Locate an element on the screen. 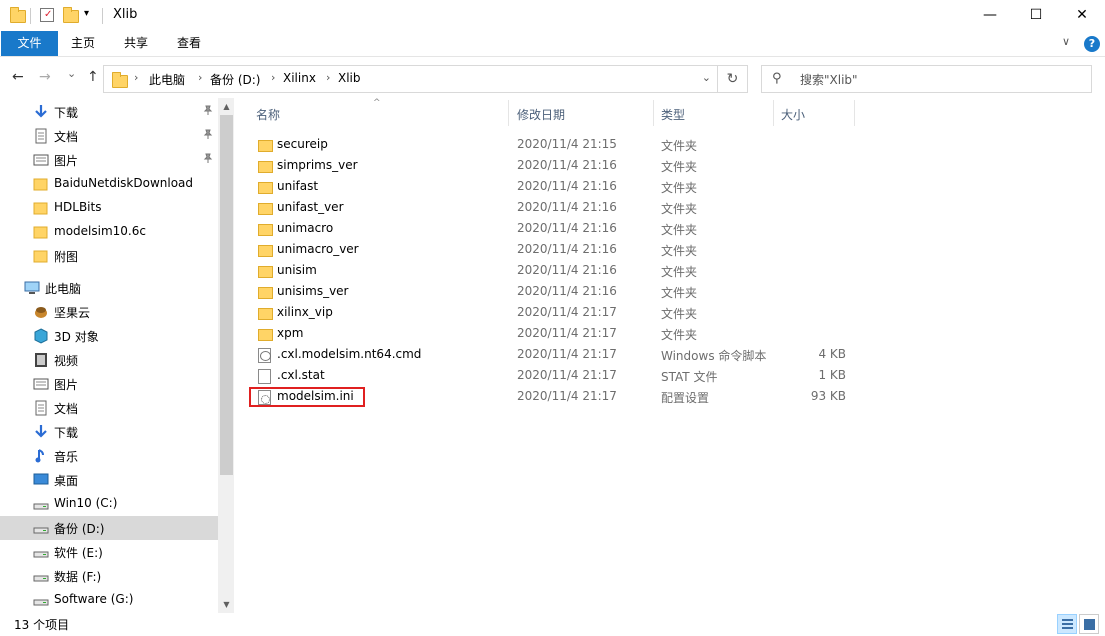  sidebar-item-3: BaiduNetdiskDownload is located at coordinates (109, 184).